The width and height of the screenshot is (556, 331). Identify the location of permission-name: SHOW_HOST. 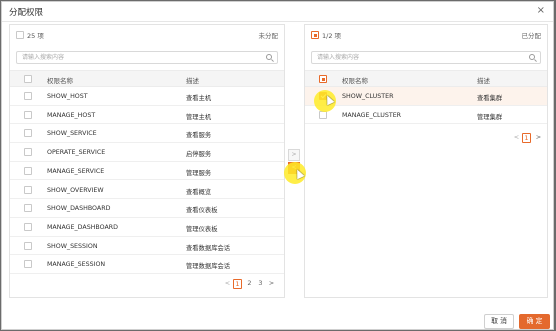
(67, 96).